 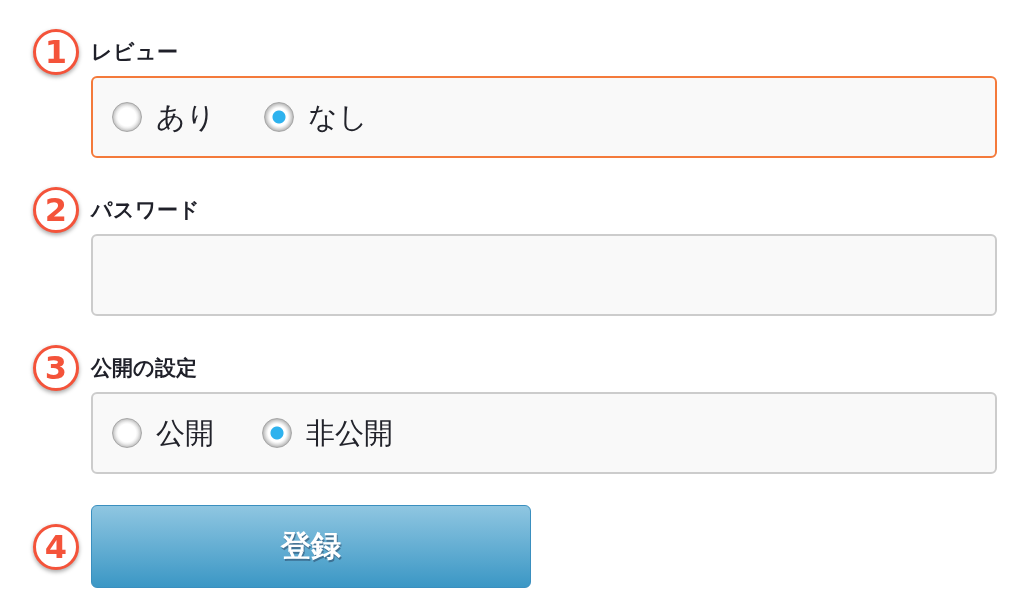 What do you see at coordinates (135, 52) in the screenshot?
I see `field-label: レビュー` at bounding box center [135, 52].